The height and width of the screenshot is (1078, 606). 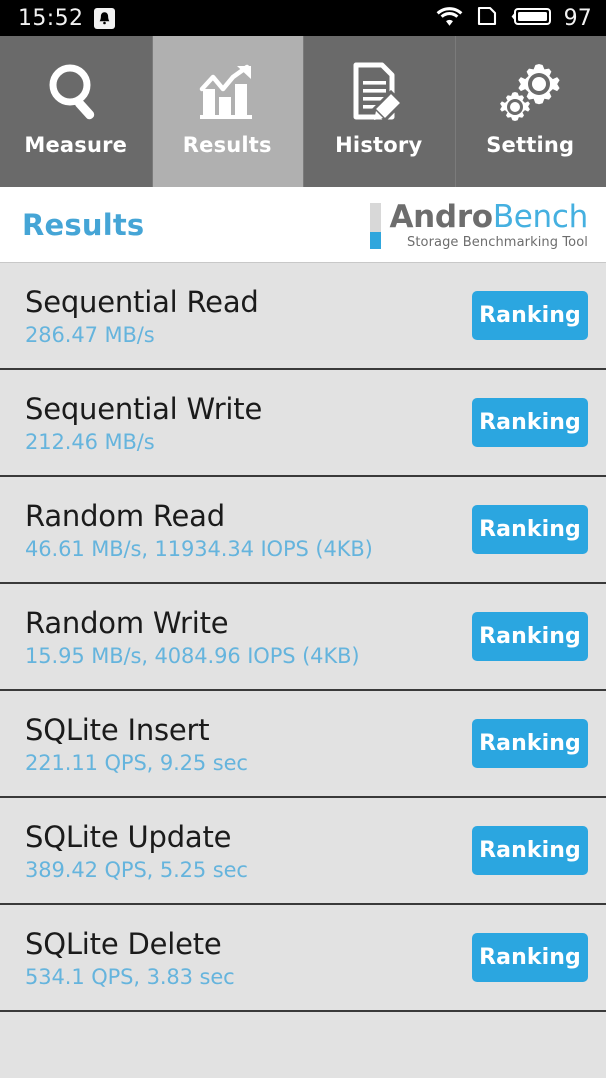 What do you see at coordinates (125, 515) in the screenshot?
I see `result-name: Random Read` at bounding box center [125, 515].